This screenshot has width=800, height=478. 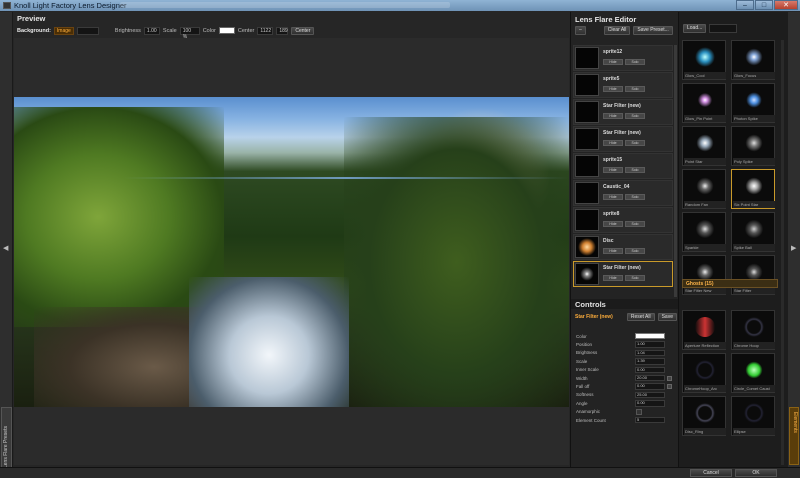 I want to click on color-value-swatch, so click(x=650, y=336).